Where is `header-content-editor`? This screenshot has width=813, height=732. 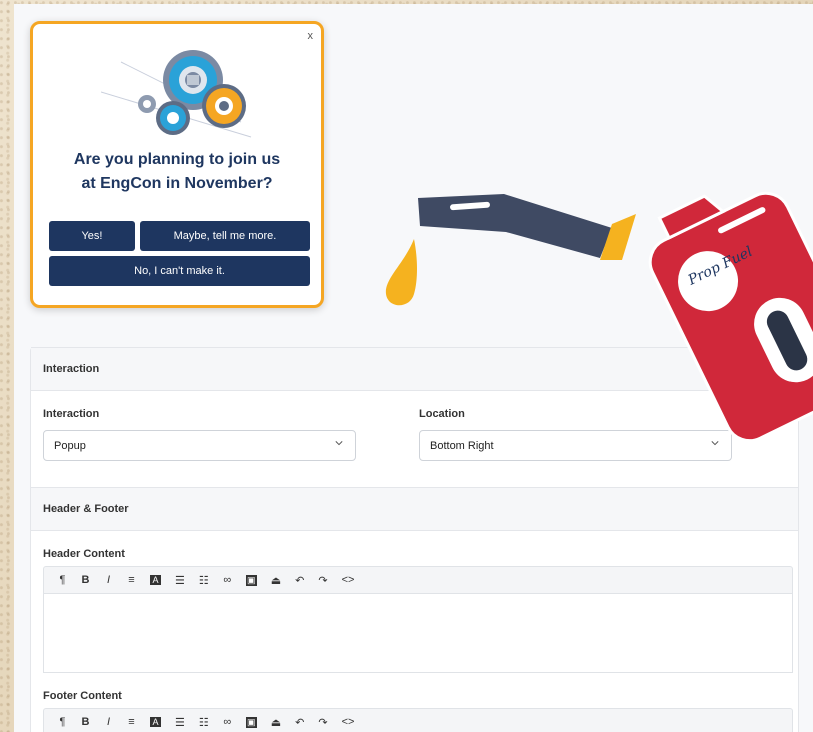 header-content-editor is located at coordinates (418, 633).